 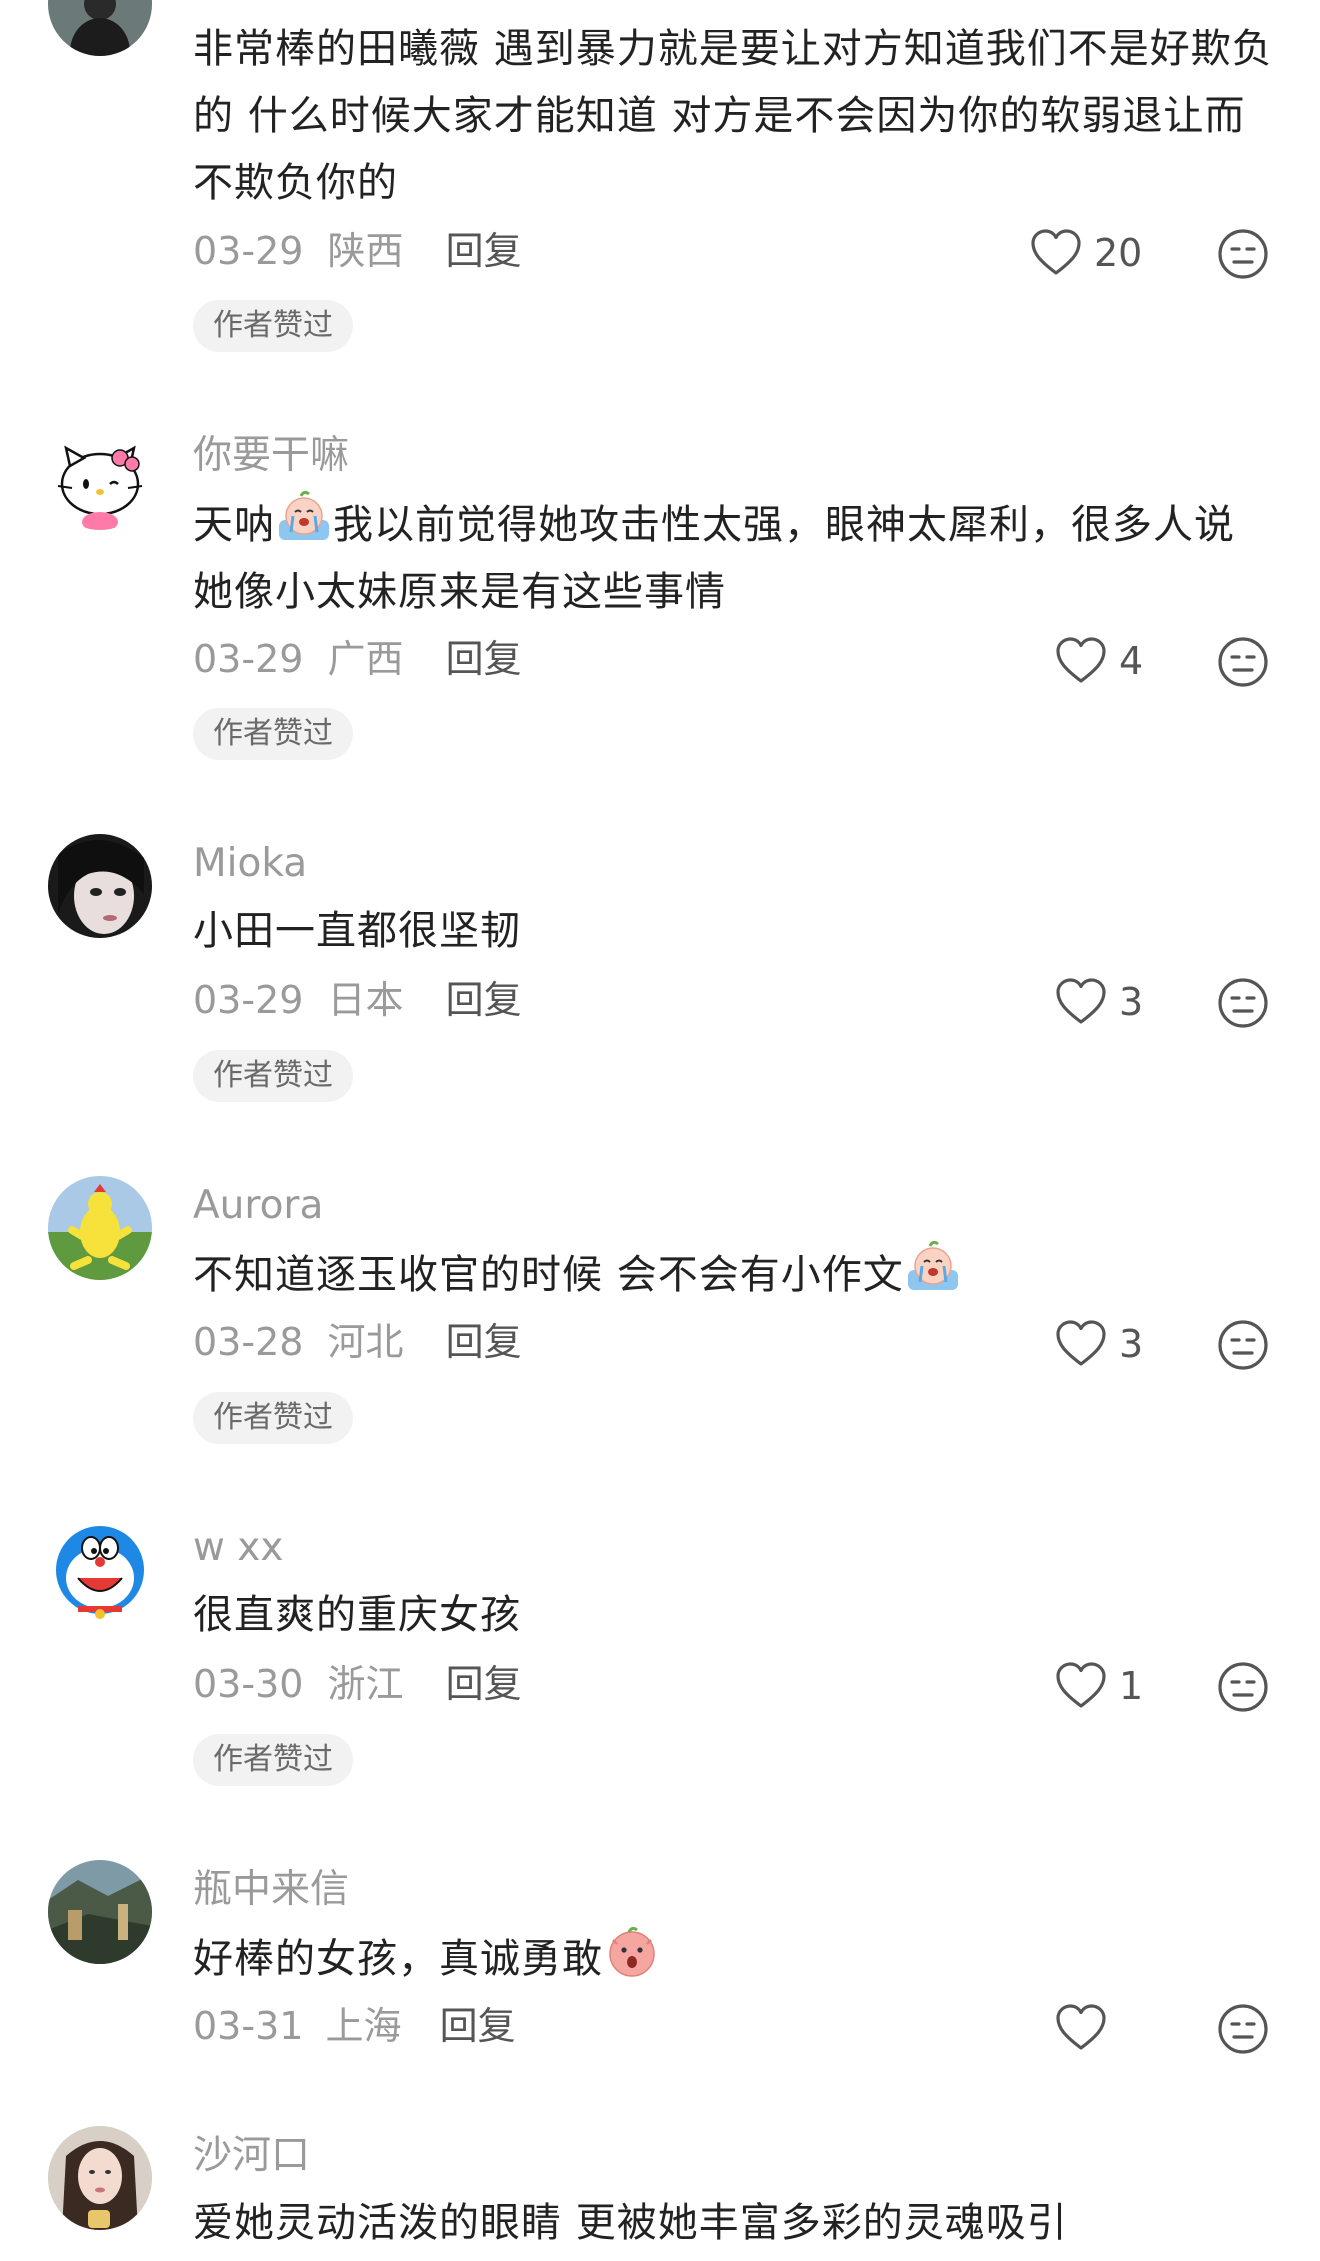 I want to click on comment-meta: 03-31 上海 回复, so click(x=354, y=2026).